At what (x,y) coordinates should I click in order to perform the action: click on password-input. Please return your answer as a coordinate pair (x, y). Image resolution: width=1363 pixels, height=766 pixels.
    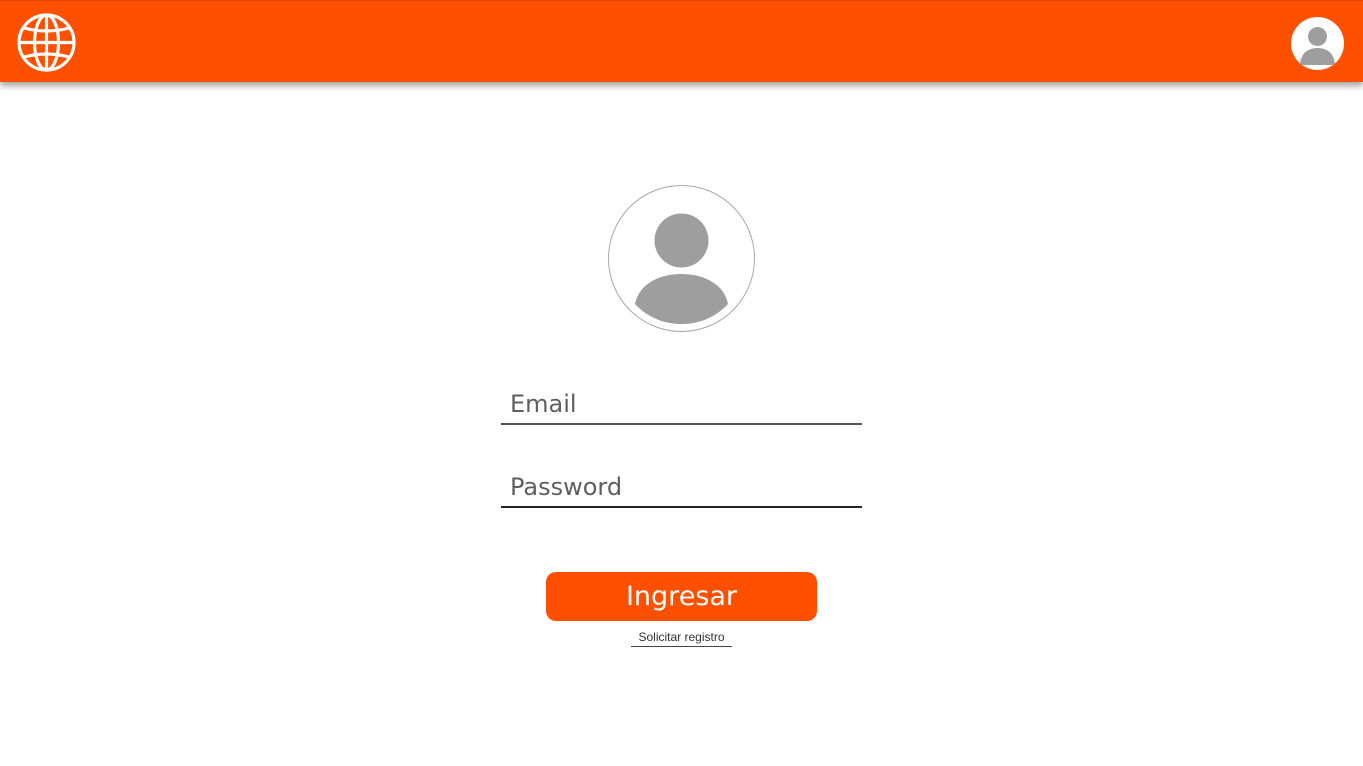
    Looking at the image, I should click on (681, 487).